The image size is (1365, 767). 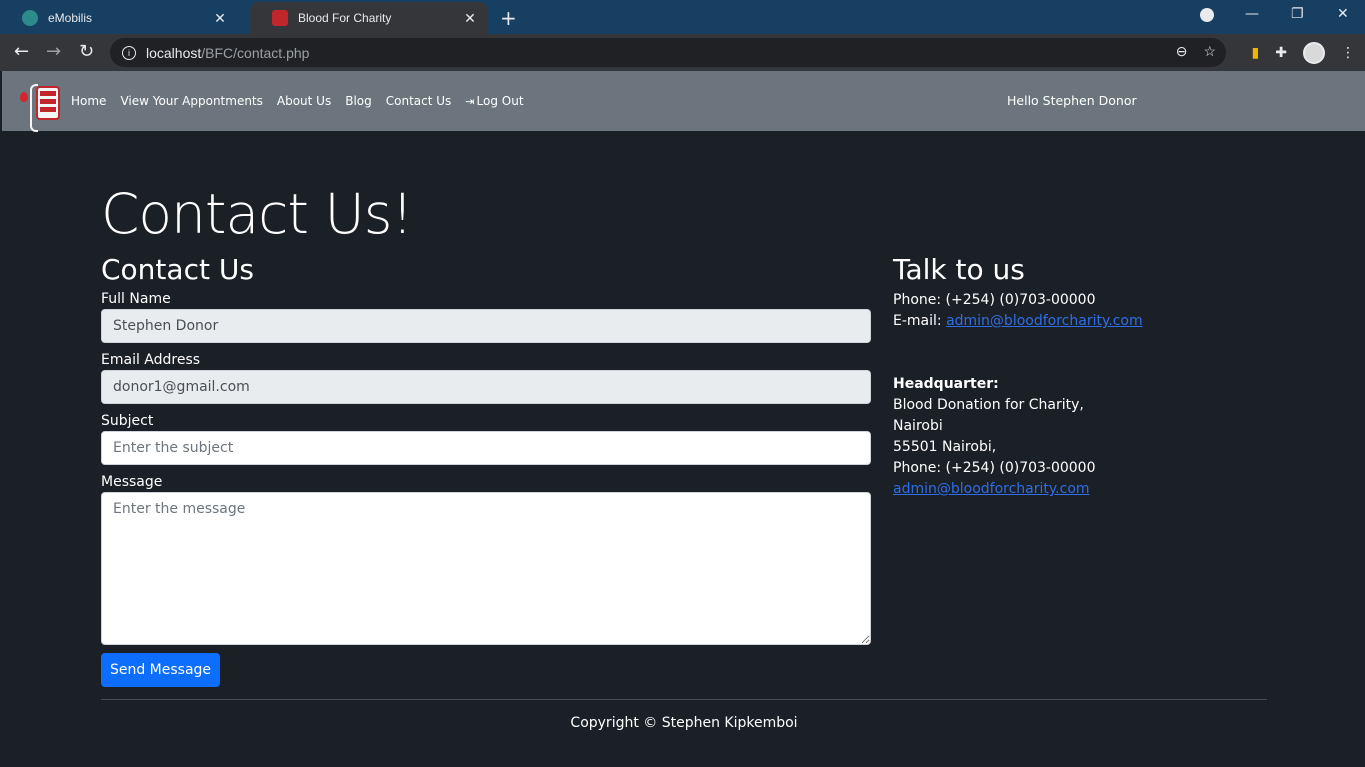 What do you see at coordinates (1348, 53) in the screenshot?
I see `browser-menu-icon: ⋮` at bounding box center [1348, 53].